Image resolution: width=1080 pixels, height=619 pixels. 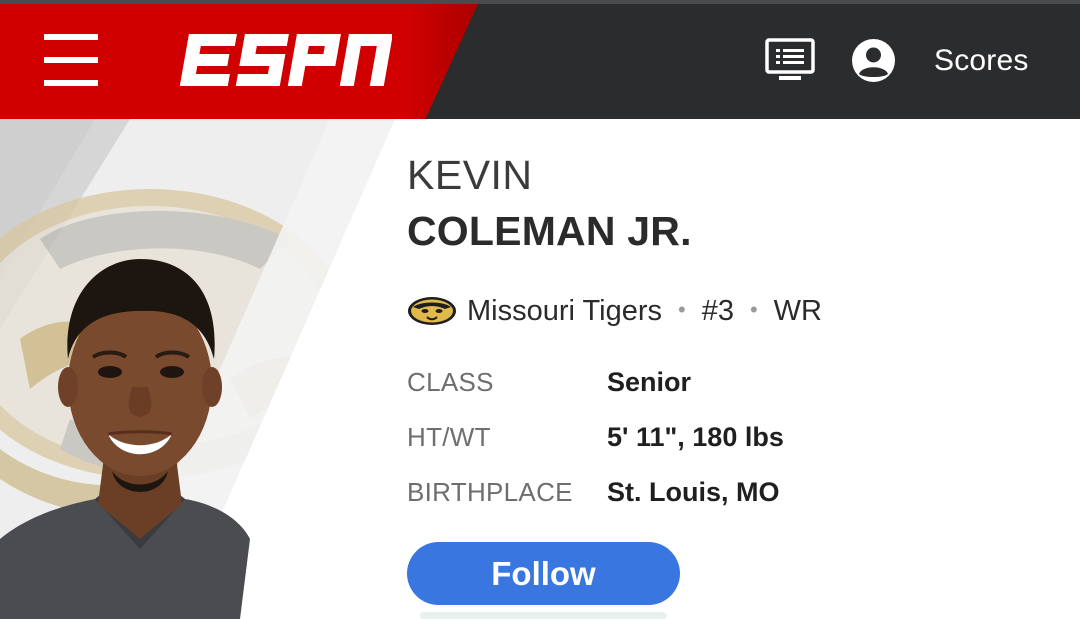 I want to click on watch-tv-icon, so click(x=790, y=60).